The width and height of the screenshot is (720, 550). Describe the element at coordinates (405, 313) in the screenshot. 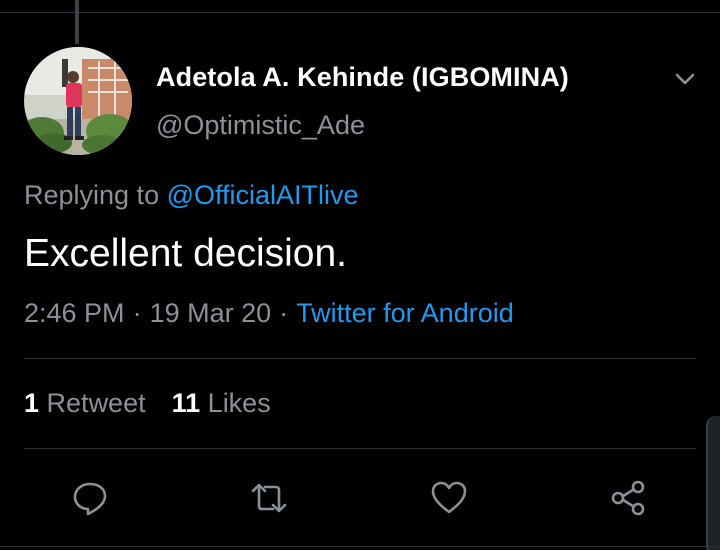

I see `tweet-source-link: Twitter for Android` at that location.